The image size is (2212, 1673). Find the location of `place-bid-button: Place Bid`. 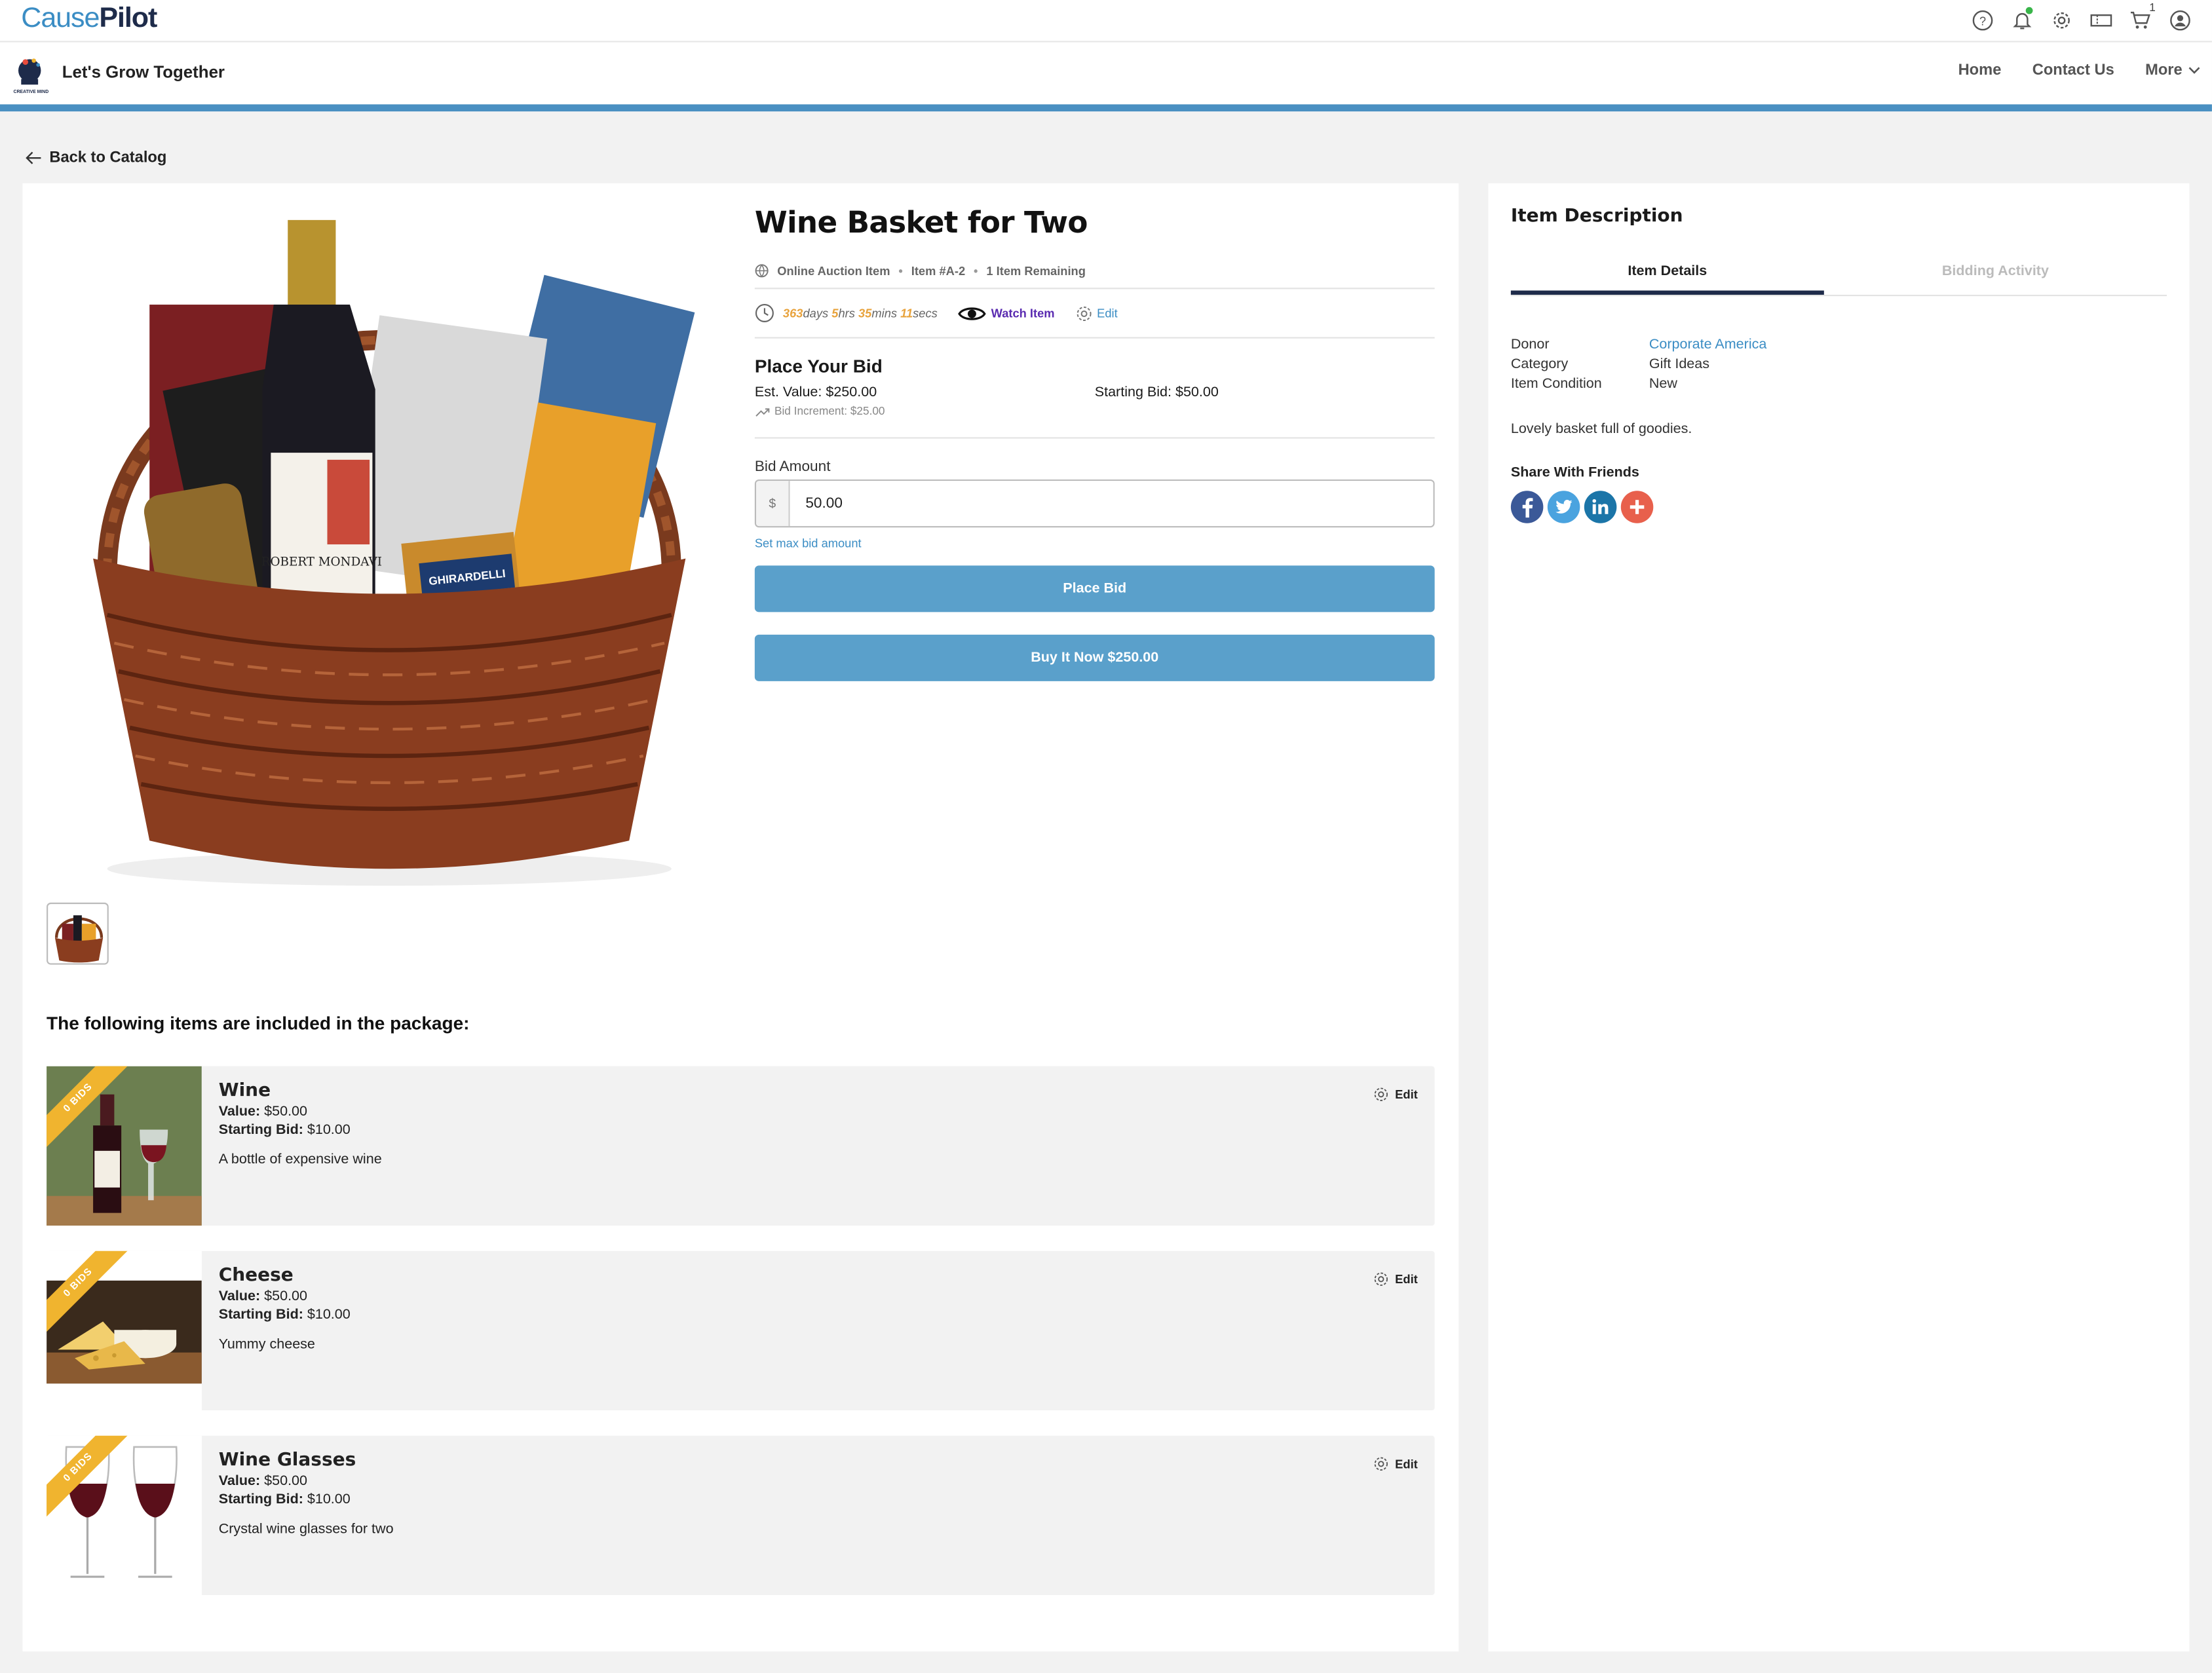

place-bid-button: Place Bid is located at coordinates (1094, 588).